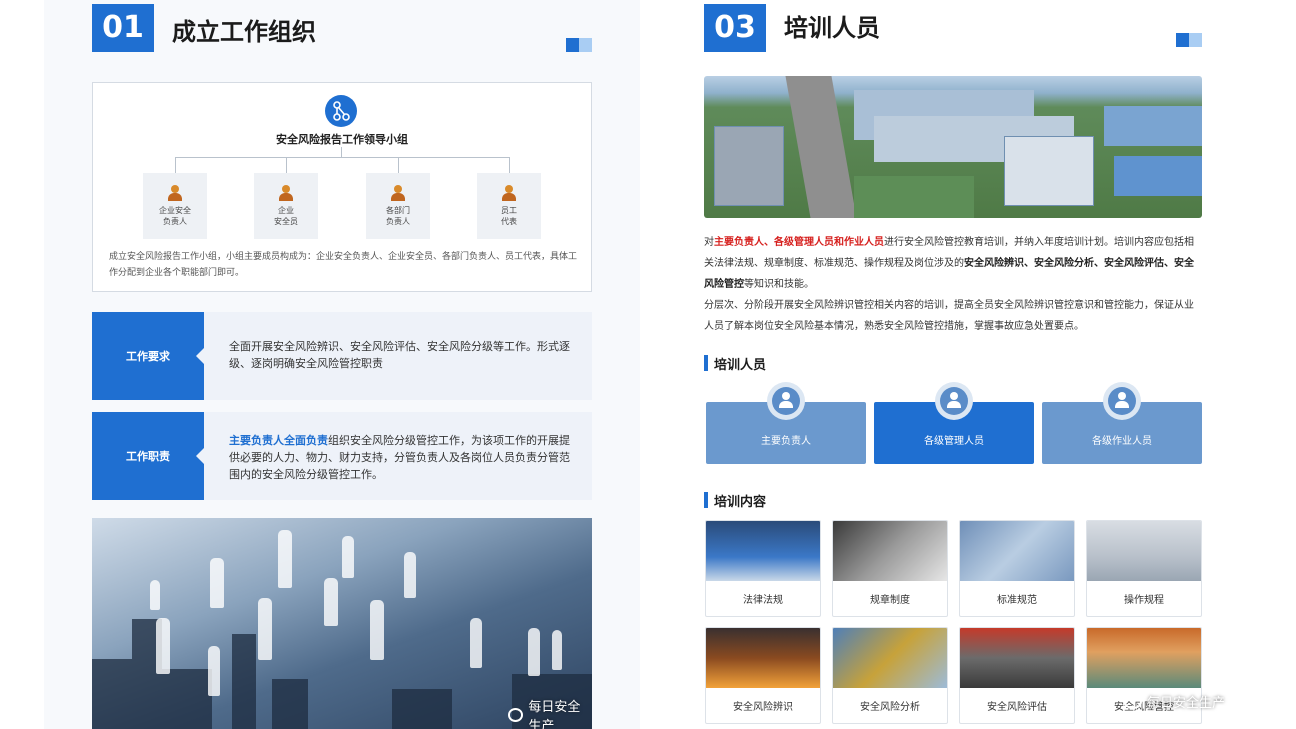 The height and width of the screenshot is (729, 1296). I want to click on workshop-image, so click(1144, 658).